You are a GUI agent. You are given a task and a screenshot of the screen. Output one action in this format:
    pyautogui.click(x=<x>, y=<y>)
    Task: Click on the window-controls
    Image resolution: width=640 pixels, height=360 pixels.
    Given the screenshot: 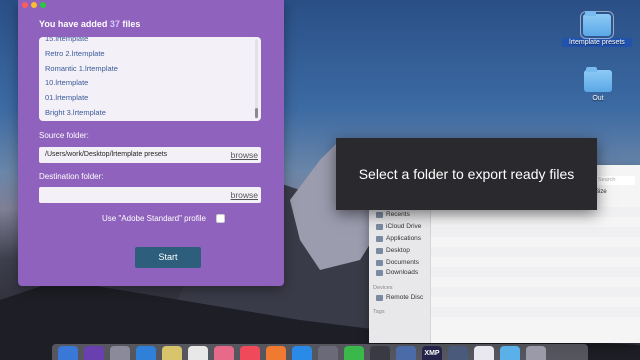 What is the action you would take?
    pyautogui.click(x=34, y=5)
    